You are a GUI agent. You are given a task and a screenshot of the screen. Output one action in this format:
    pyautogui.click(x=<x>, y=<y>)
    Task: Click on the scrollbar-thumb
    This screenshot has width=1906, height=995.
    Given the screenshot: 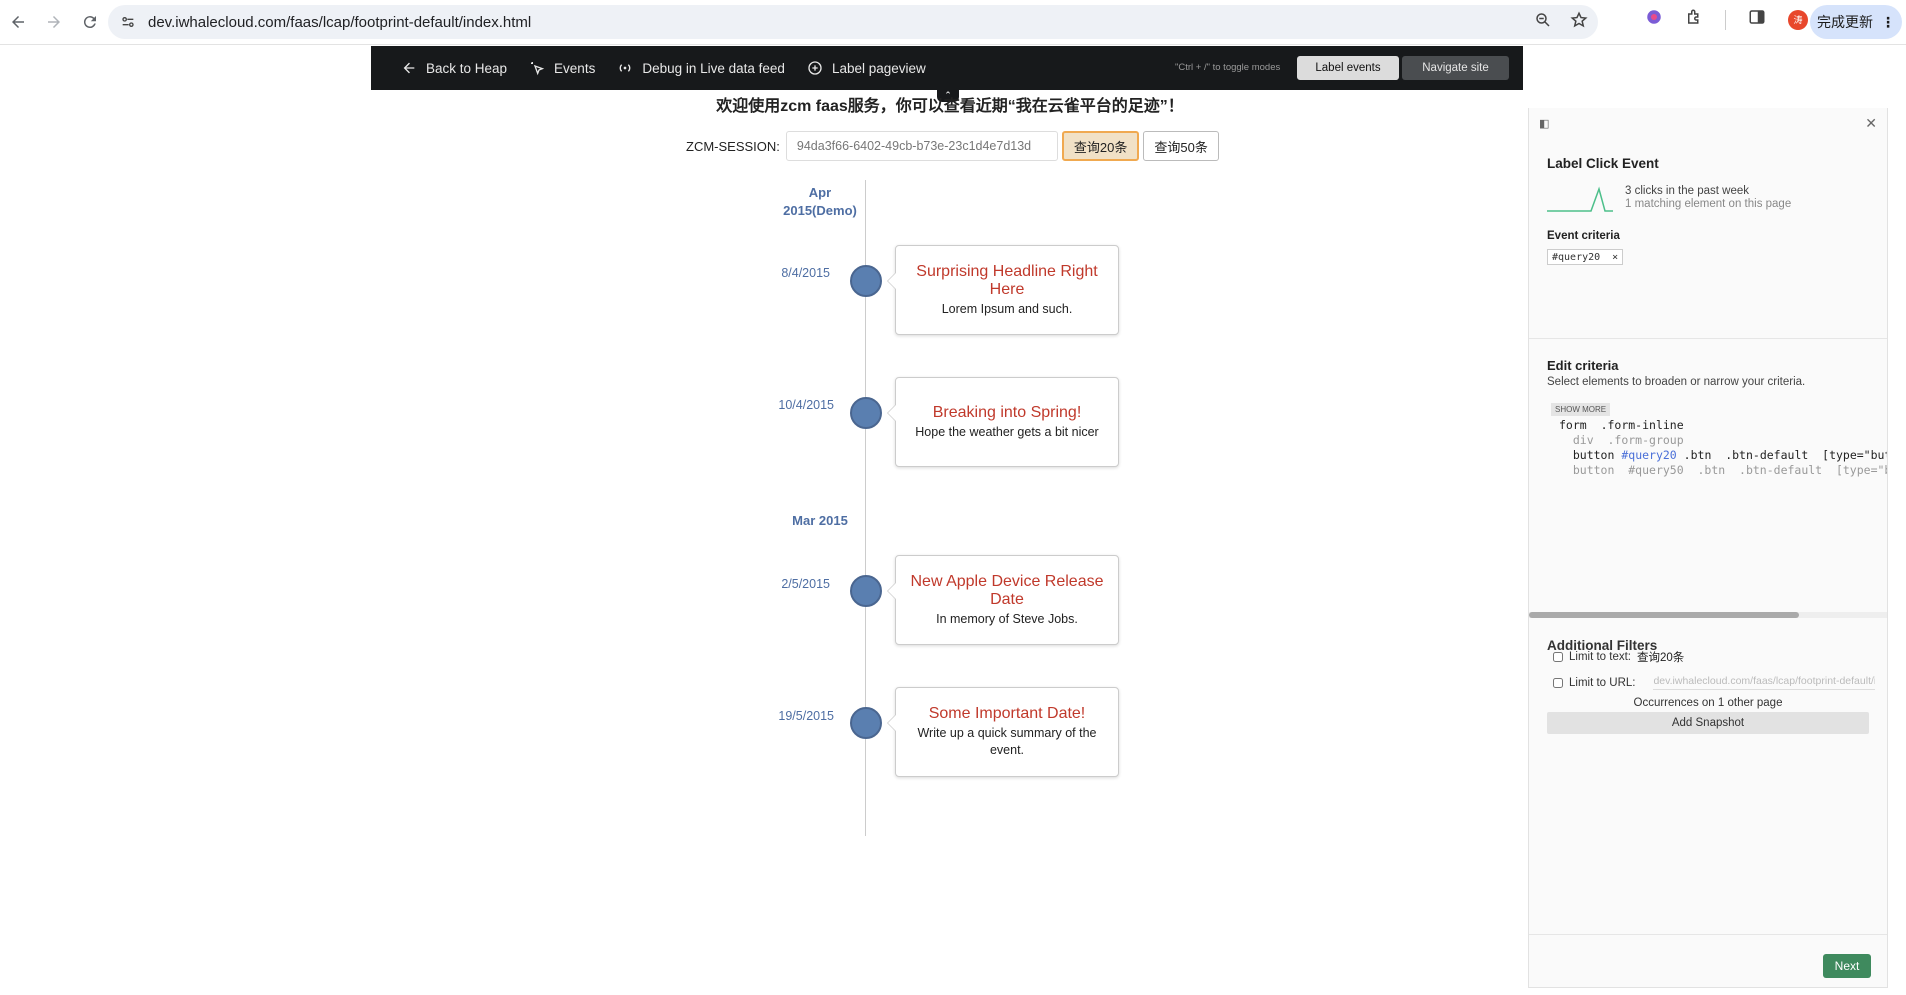 What is the action you would take?
    pyautogui.click(x=1664, y=615)
    